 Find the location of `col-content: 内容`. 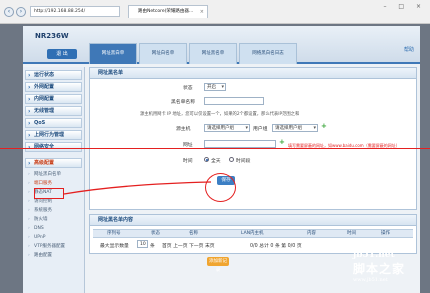

col-content: 内容 is located at coordinates (311, 233).